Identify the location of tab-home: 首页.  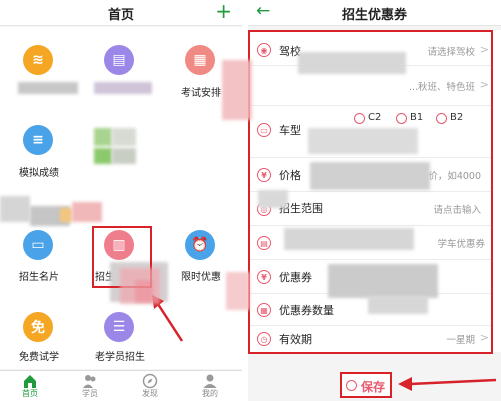
(30, 386).